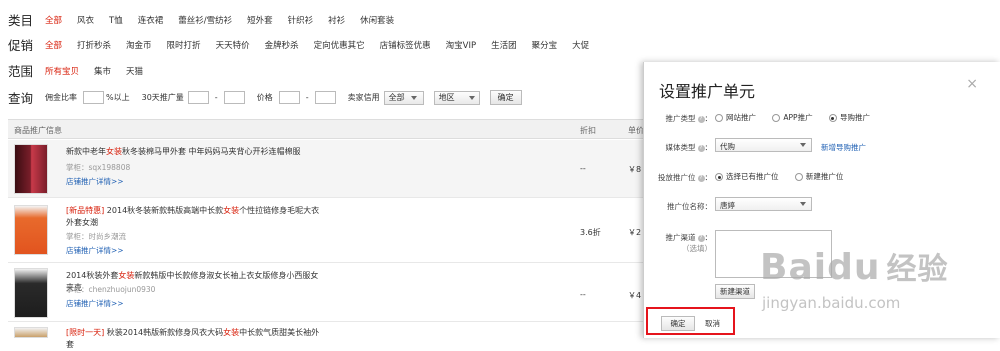 This screenshot has width=1000, height=351. I want to click on price-label: 价格, so click(264, 97).